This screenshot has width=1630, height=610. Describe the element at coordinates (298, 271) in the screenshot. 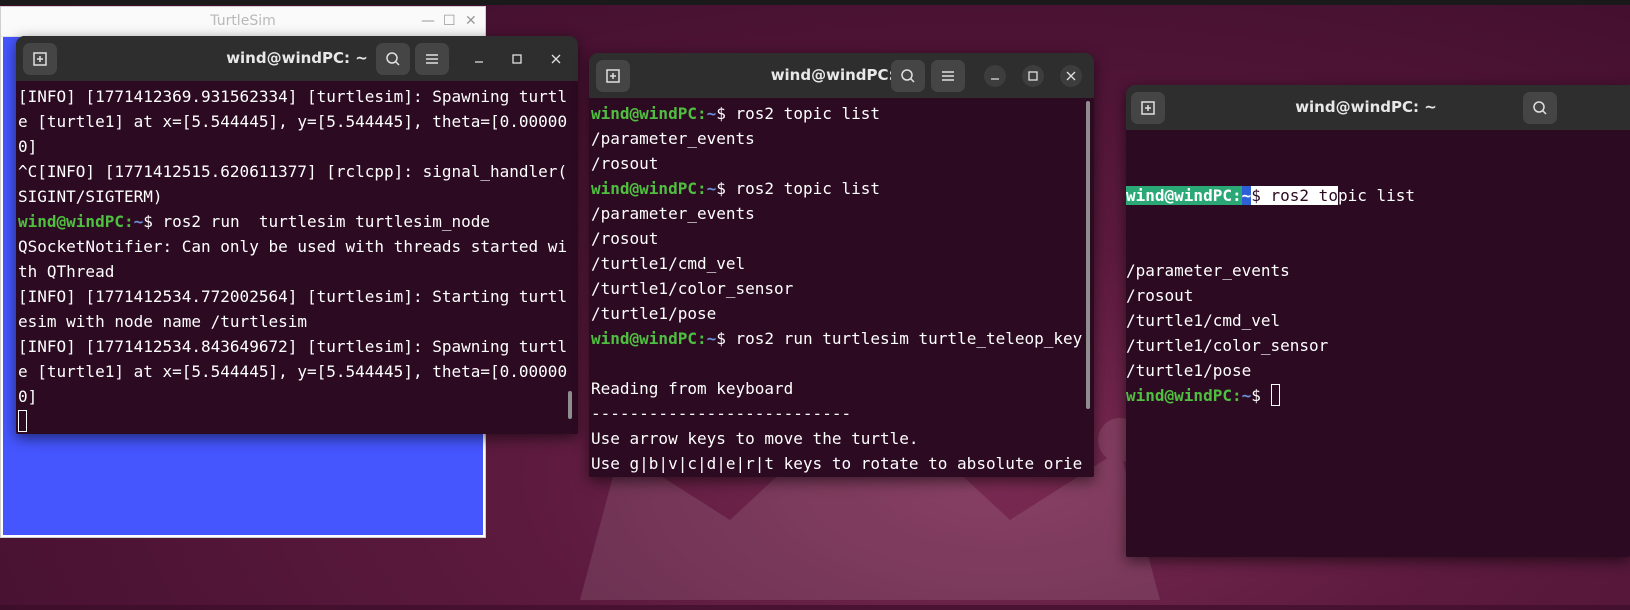

I see `terminal-line: th QThread` at that location.